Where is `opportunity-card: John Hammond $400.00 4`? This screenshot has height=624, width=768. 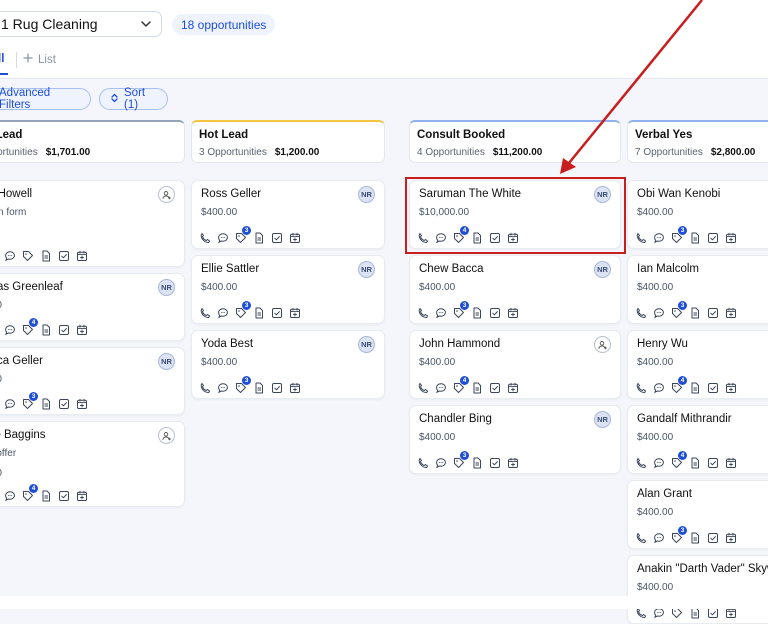 opportunity-card: John Hammond $400.00 4 is located at coordinates (515, 364).